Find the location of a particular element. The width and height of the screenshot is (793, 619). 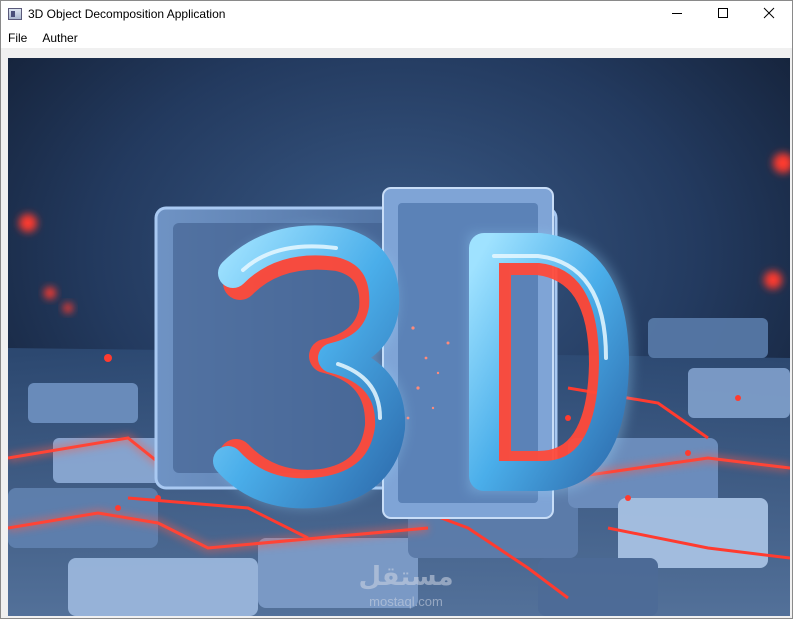

watermark-arabic: مستقل is located at coordinates (405, 577).